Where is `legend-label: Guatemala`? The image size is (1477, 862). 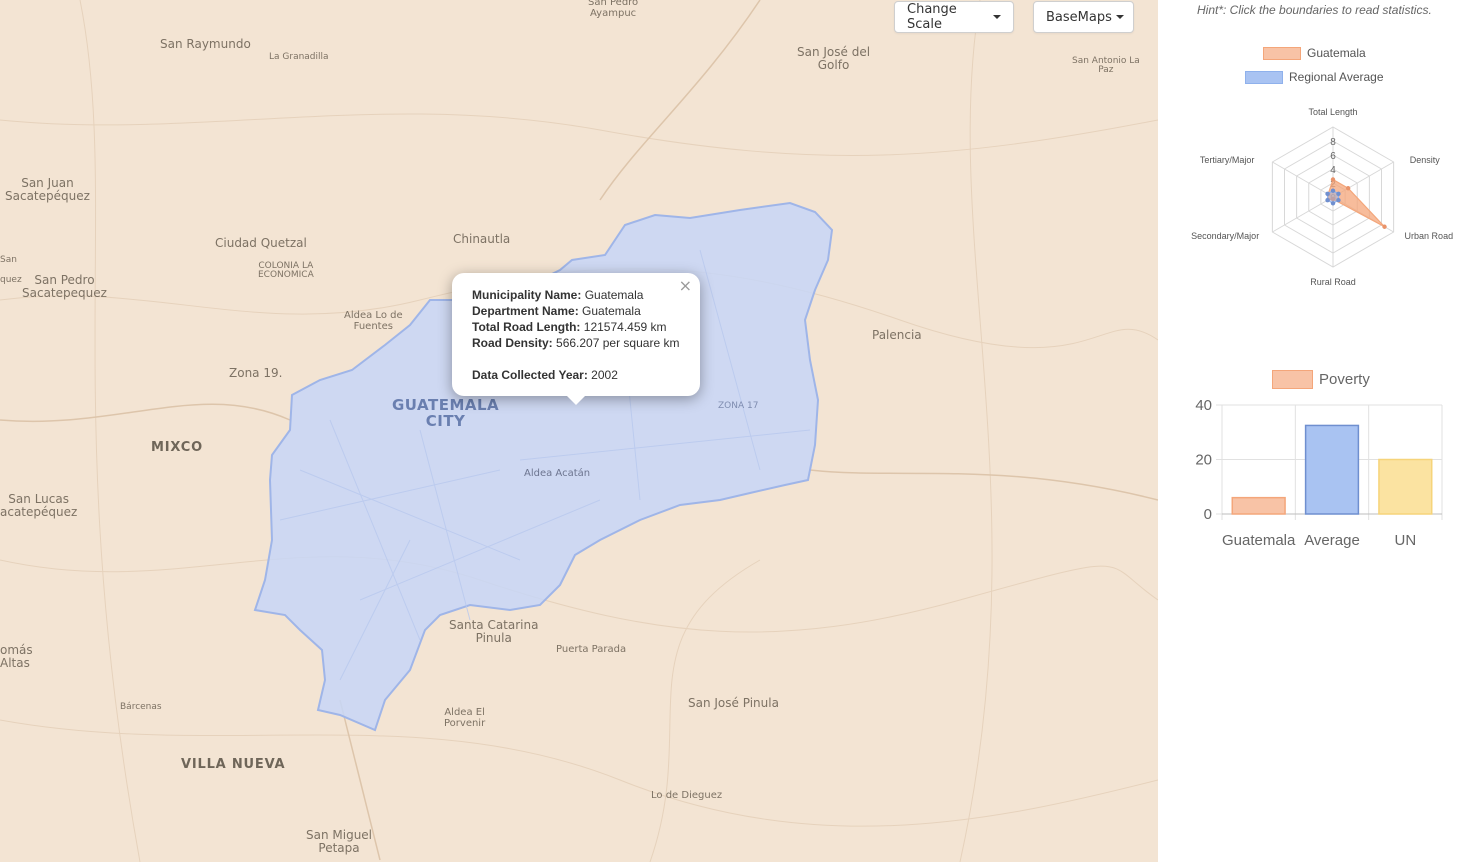
legend-label: Guatemala is located at coordinates (1336, 53).